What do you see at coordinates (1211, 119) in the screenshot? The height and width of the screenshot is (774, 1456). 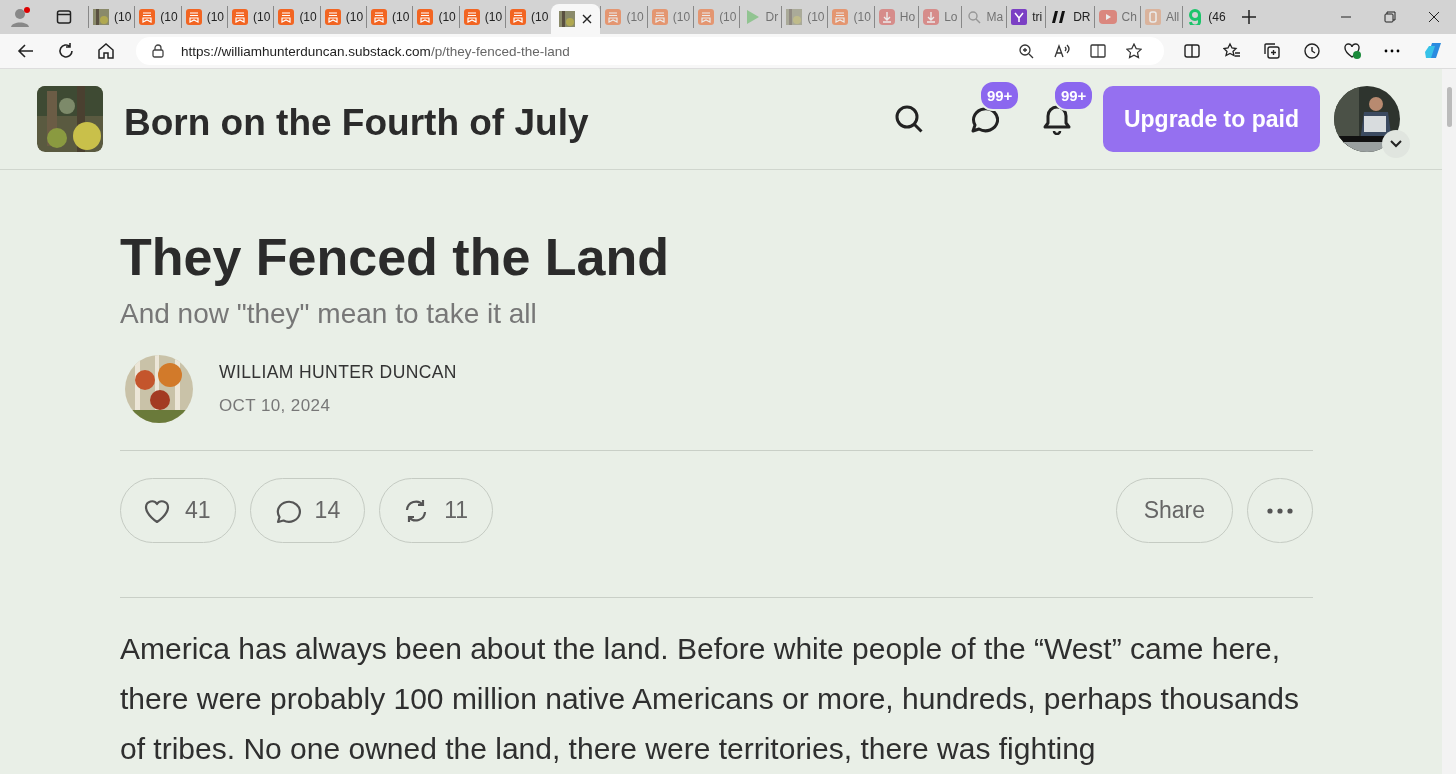 I see `upgrade-button: Upgrade to paid` at bounding box center [1211, 119].